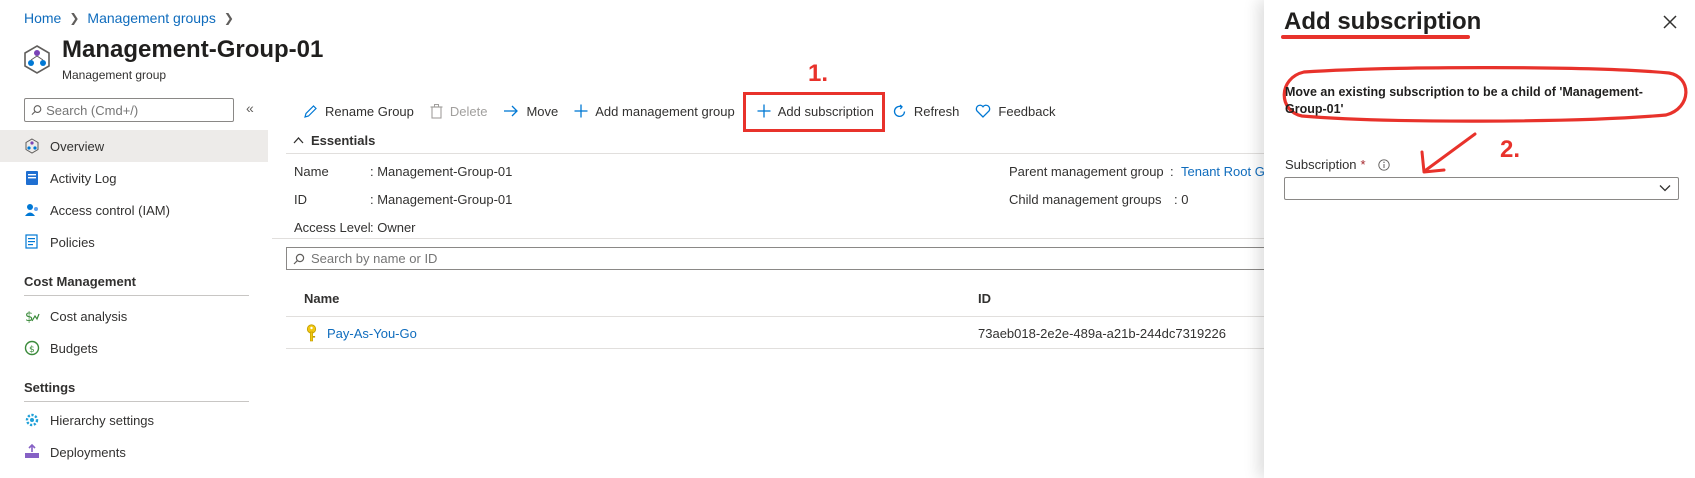 The image size is (1695, 478). Describe the element at coordinates (1172, 171) in the screenshot. I see `essentials-parent-sep: :` at that location.